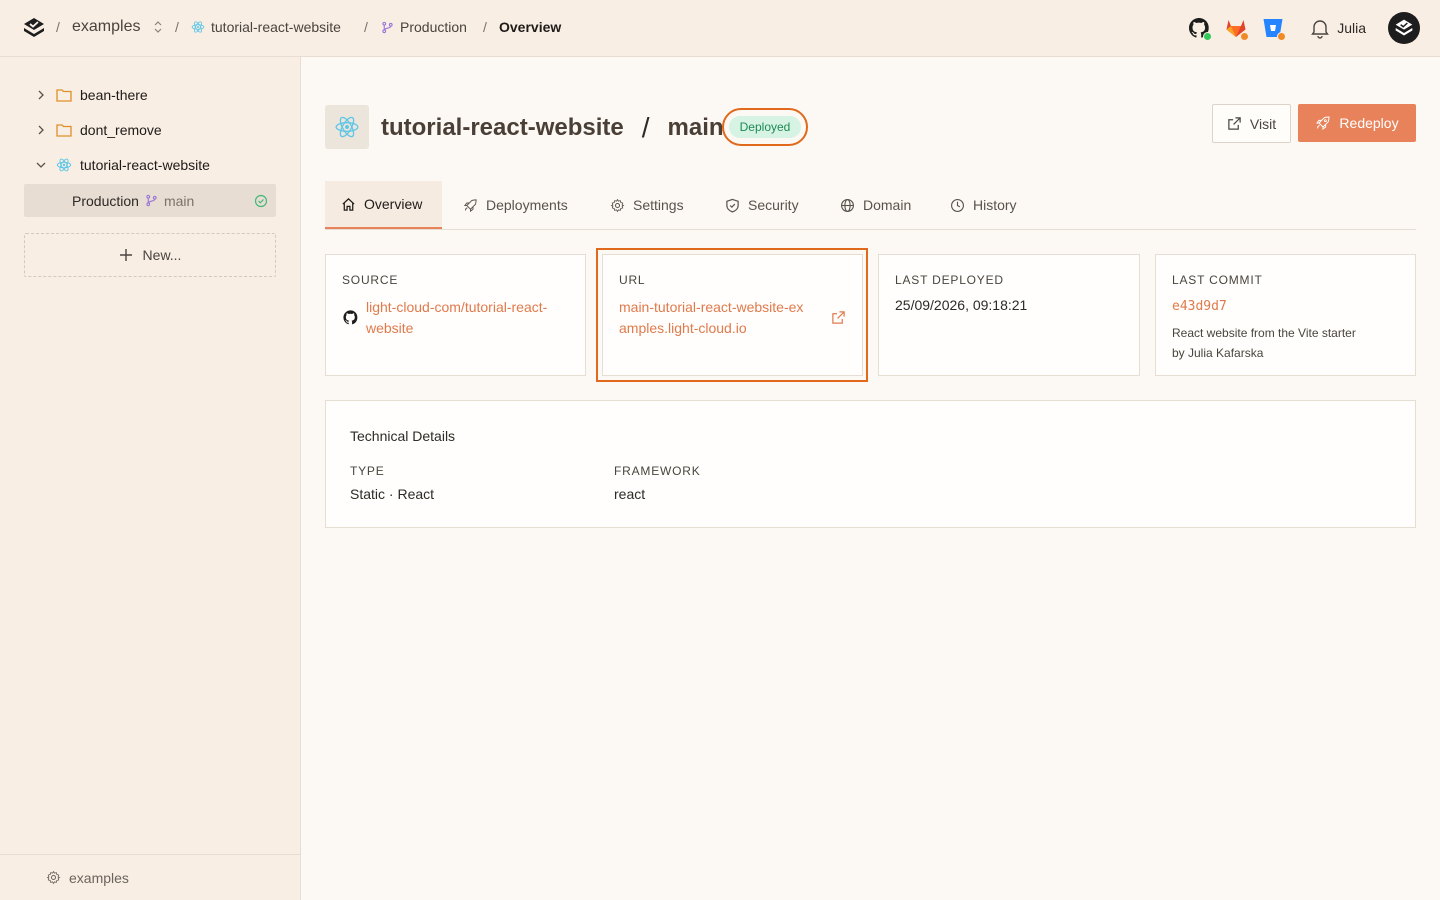  I want to click on breadcrumb-org: examples, so click(118, 27).